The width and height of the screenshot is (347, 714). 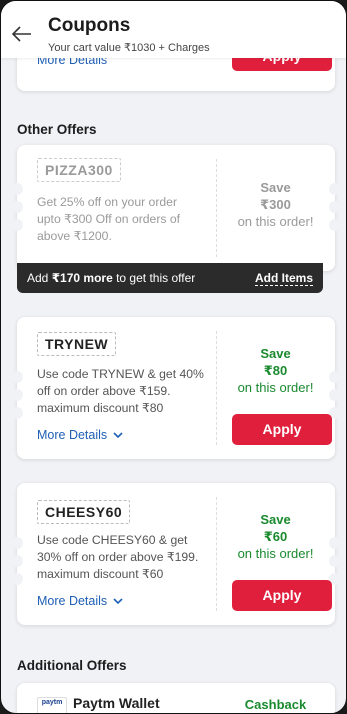 What do you see at coordinates (173, 29) in the screenshot?
I see `header: Coupons Your cart value ₹1030 + Charges` at bounding box center [173, 29].